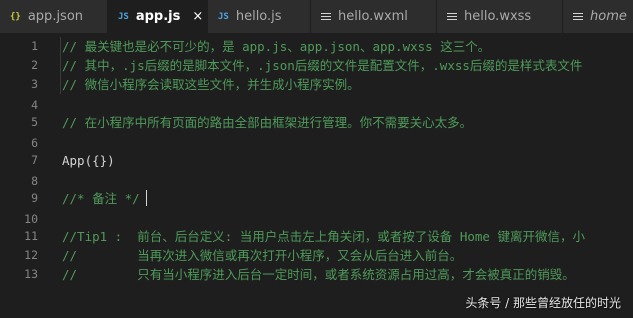  I want to click on tab-label: app.json, so click(55, 16).